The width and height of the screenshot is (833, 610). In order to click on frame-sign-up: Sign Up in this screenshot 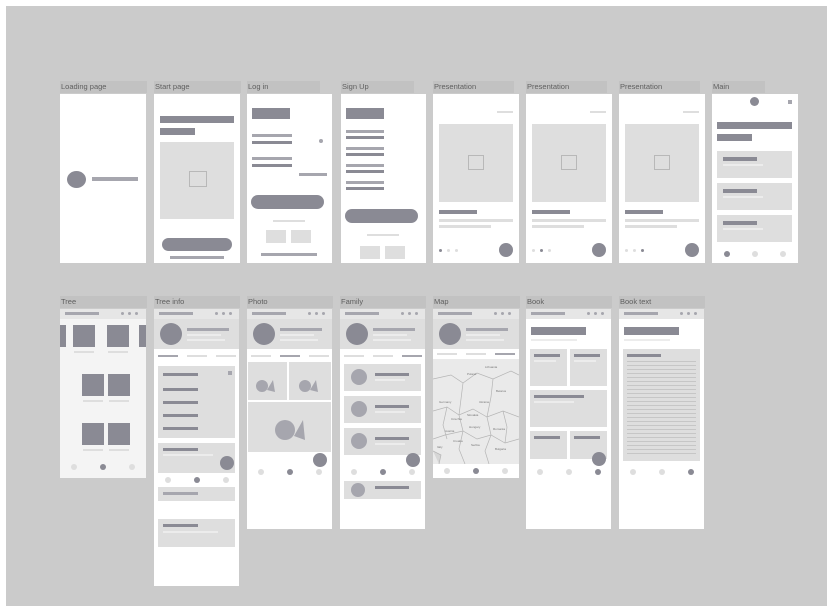, I will do `click(384, 172)`.